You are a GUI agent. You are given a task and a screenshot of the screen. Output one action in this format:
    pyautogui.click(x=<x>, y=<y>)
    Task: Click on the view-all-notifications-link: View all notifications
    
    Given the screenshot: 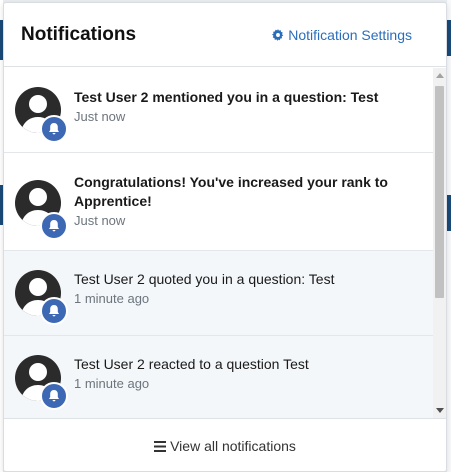 What is the action you would take?
    pyautogui.click(x=225, y=444)
    